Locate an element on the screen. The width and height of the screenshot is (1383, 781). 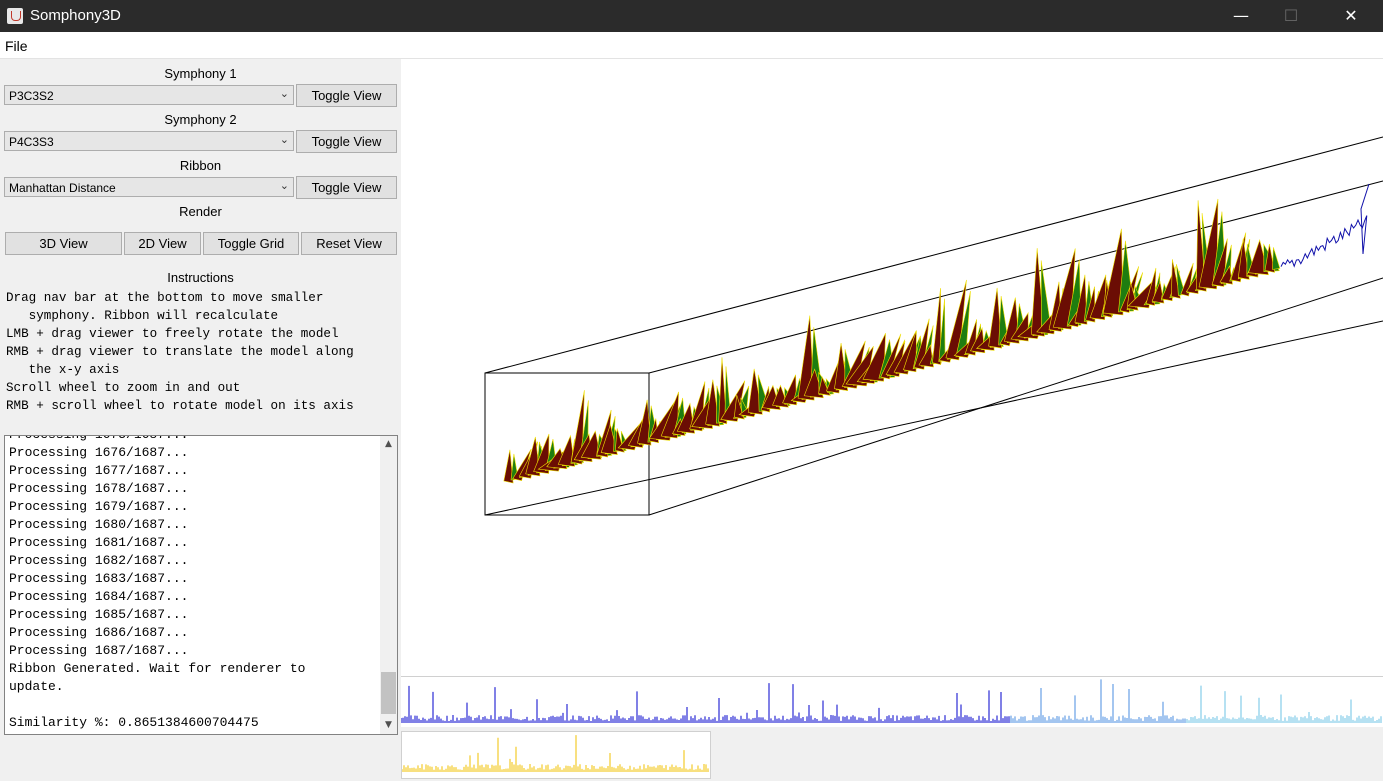
render-label: Render is located at coordinates (200, 211).